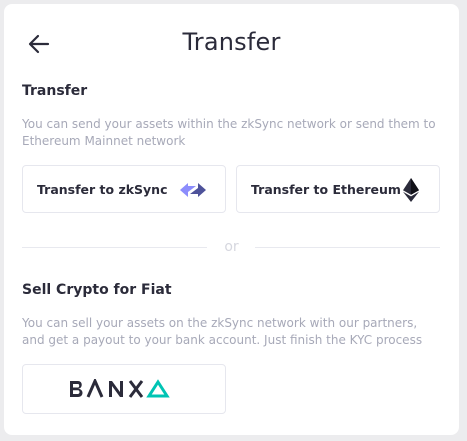  What do you see at coordinates (231, 42) in the screenshot?
I see `page-title: Transfer` at bounding box center [231, 42].